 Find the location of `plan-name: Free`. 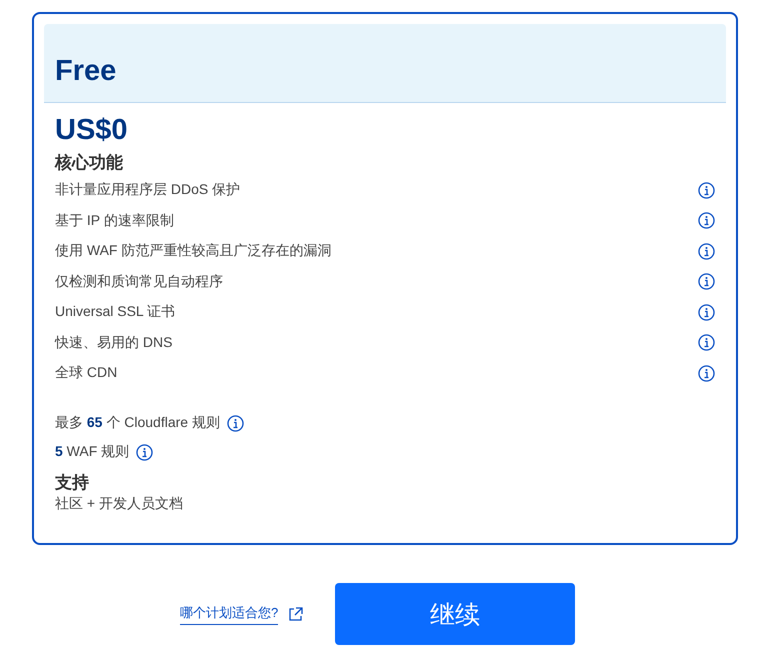

plan-name: Free is located at coordinates (85, 71).